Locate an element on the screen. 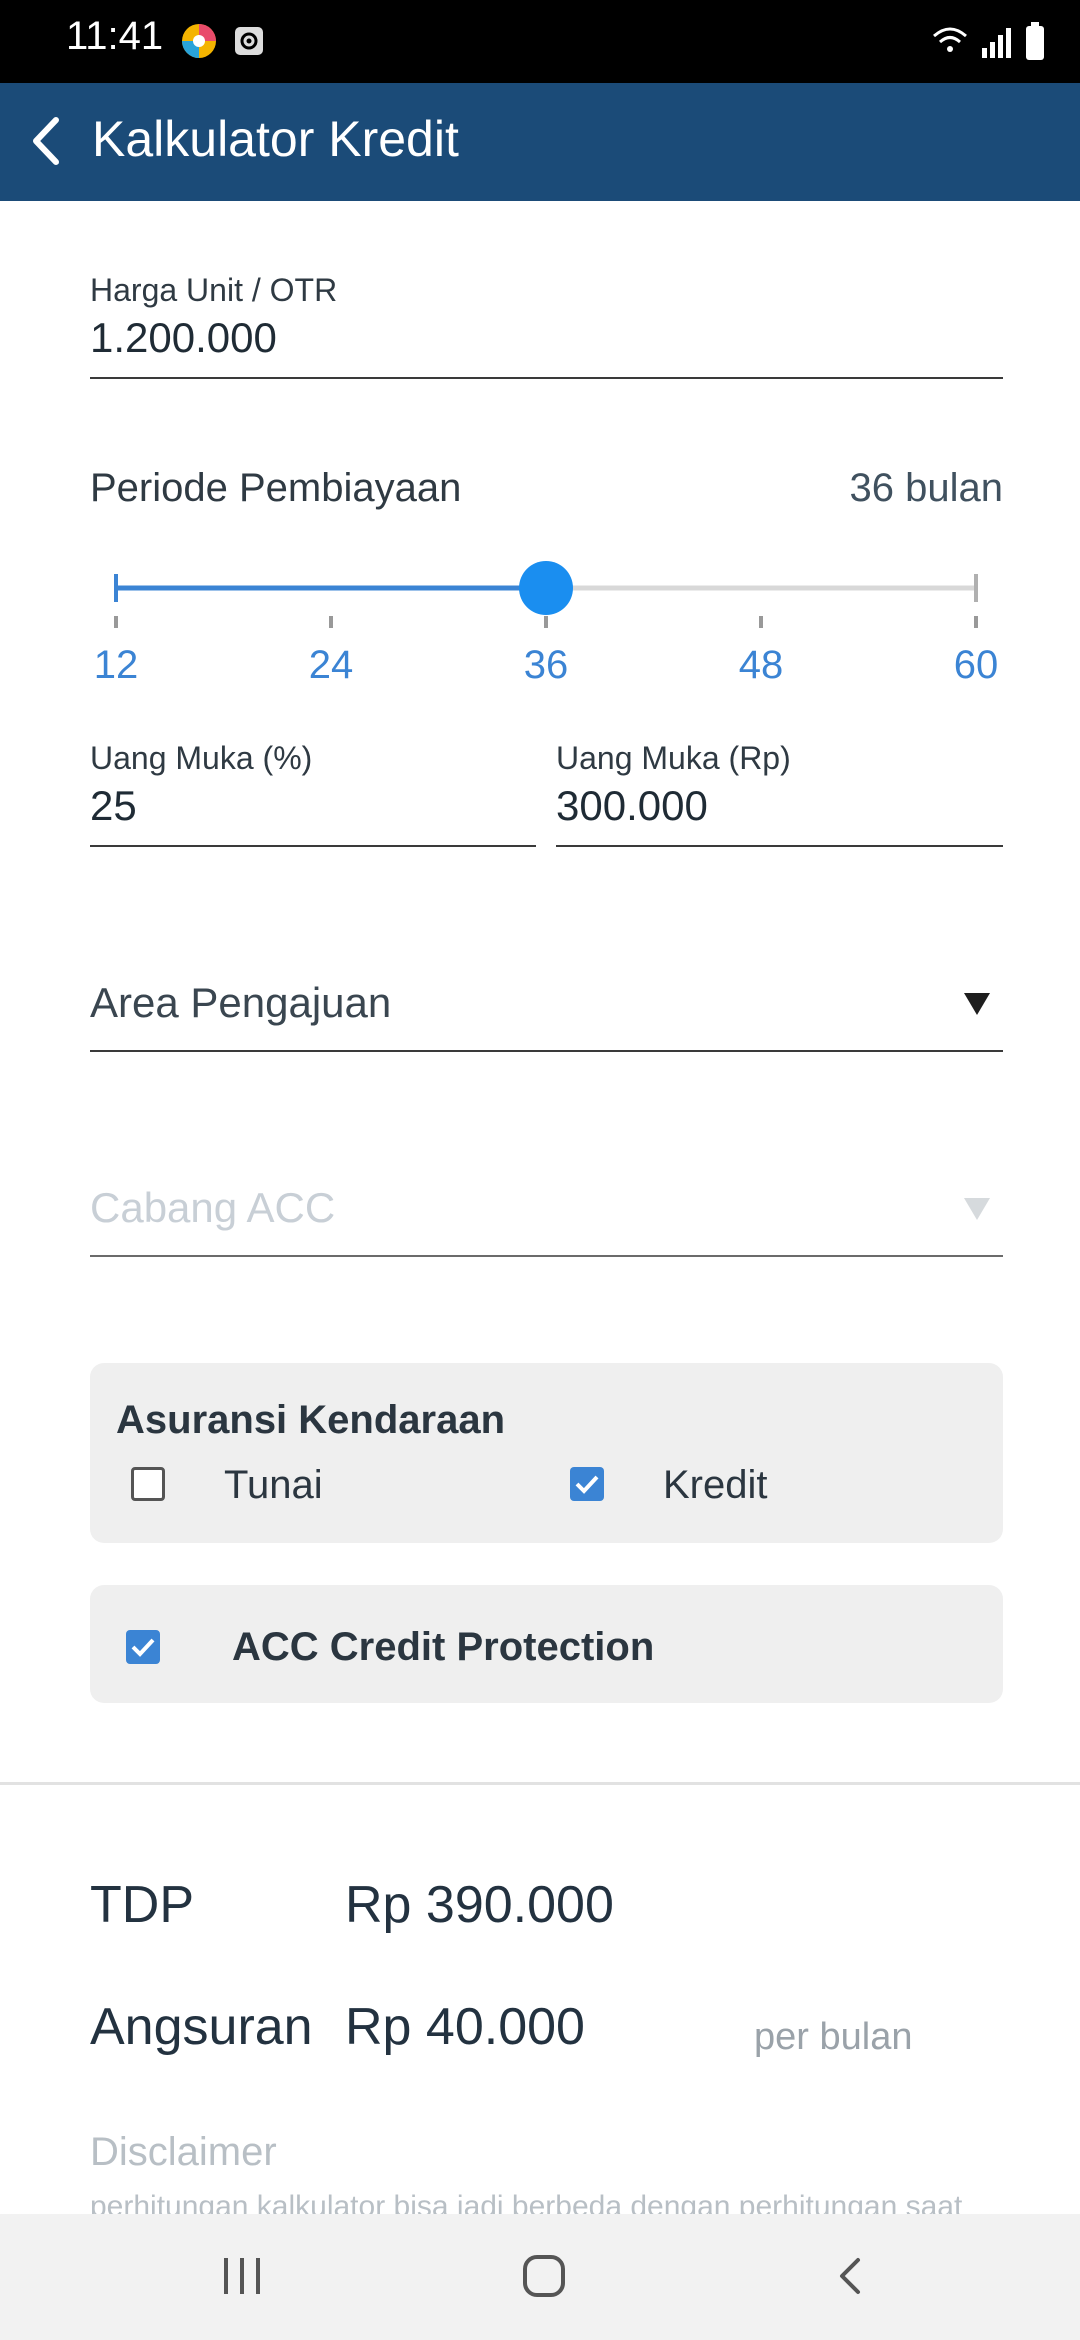 The image size is (1080, 2340). period-value: 36 bulan is located at coordinates (926, 488).